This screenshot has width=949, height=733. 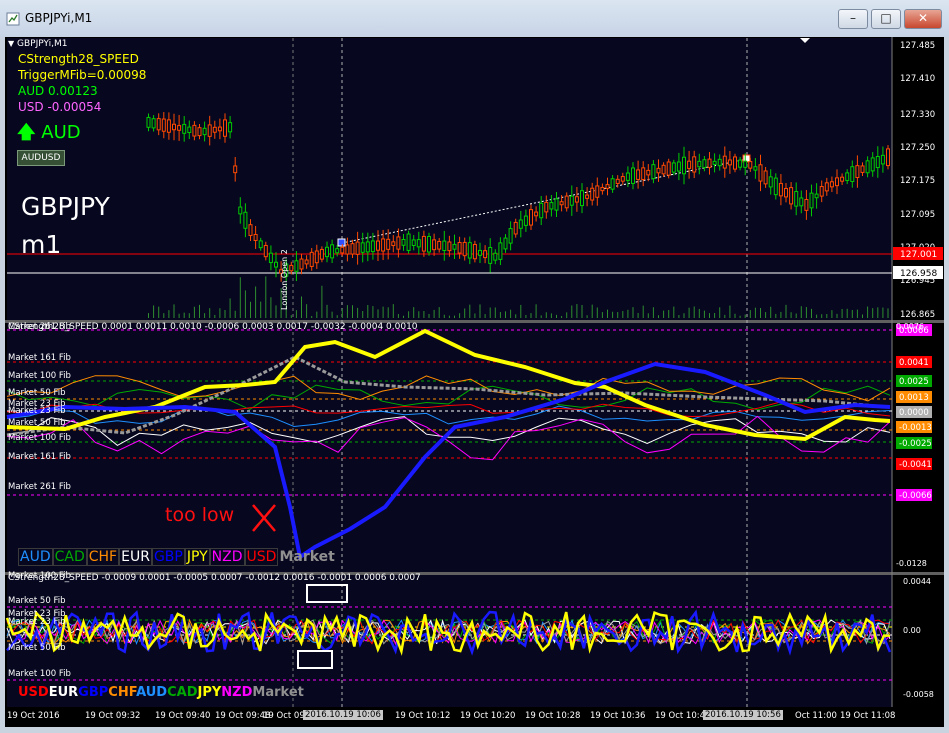 I want to click on minimize-button: –, so click(x=853, y=19).